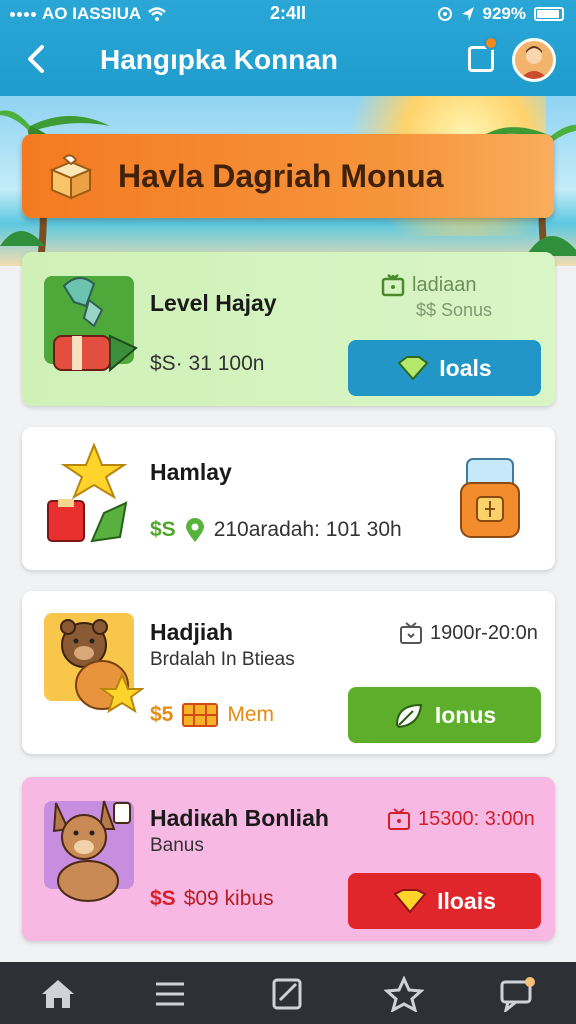  I want to click on bonus-button: Ionus, so click(444, 715).